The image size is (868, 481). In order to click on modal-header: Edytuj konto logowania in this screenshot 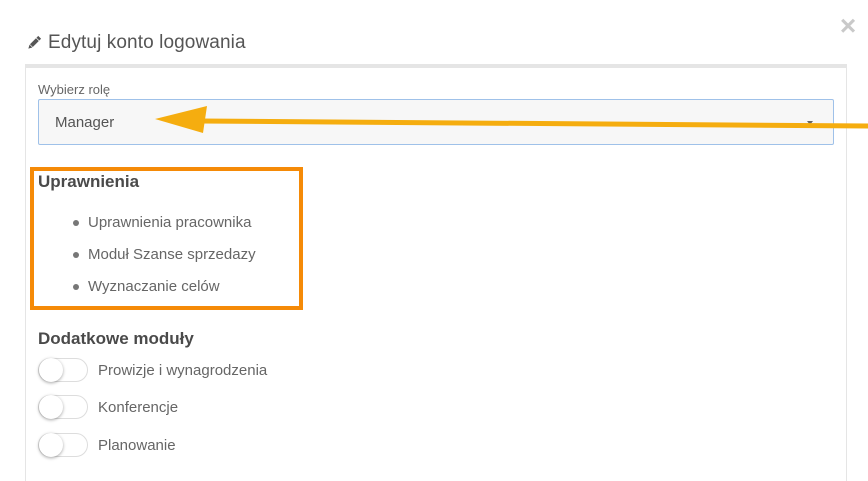, I will do `click(135, 43)`.